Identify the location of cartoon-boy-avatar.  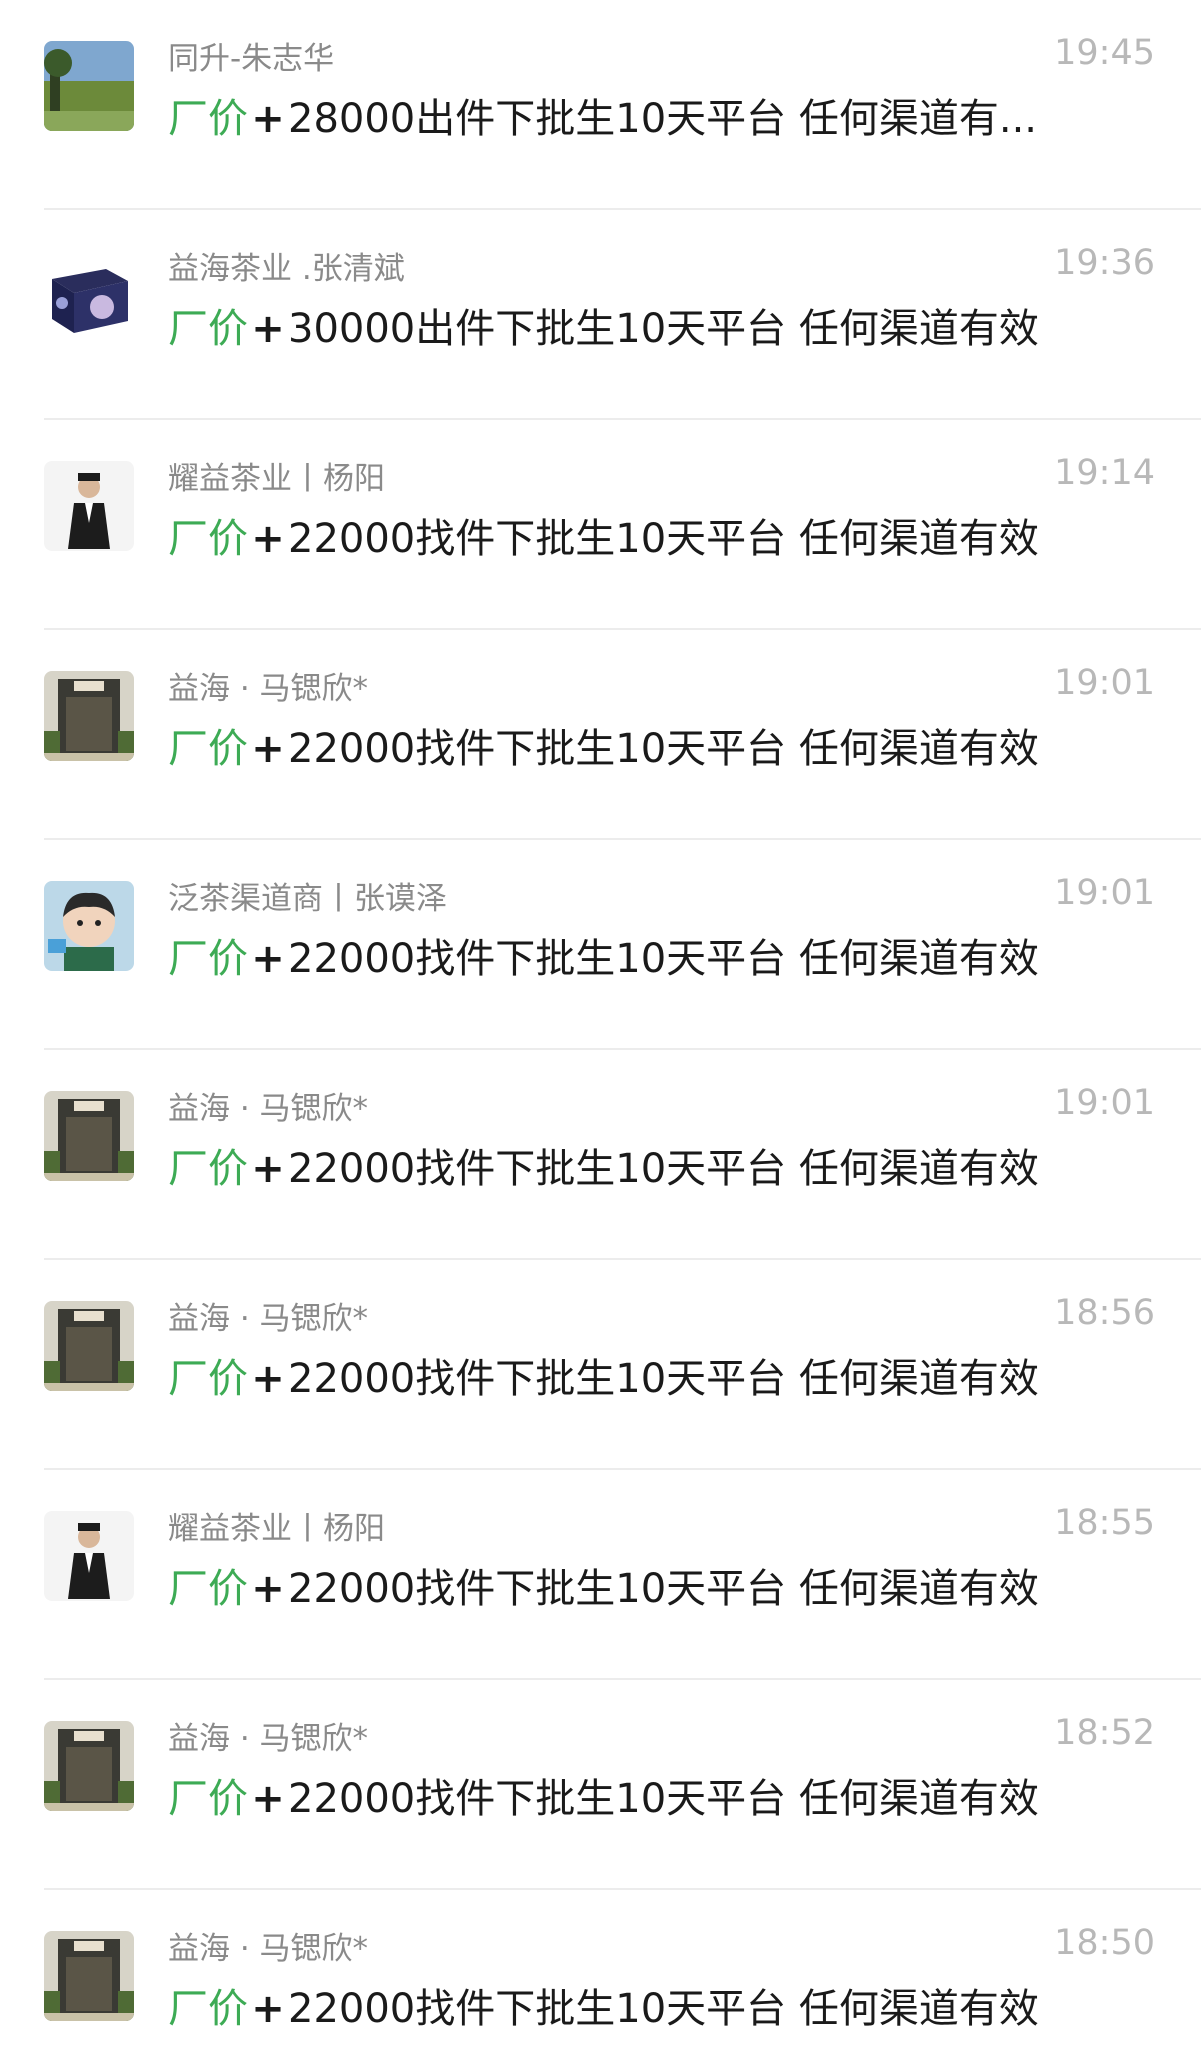
(89, 926).